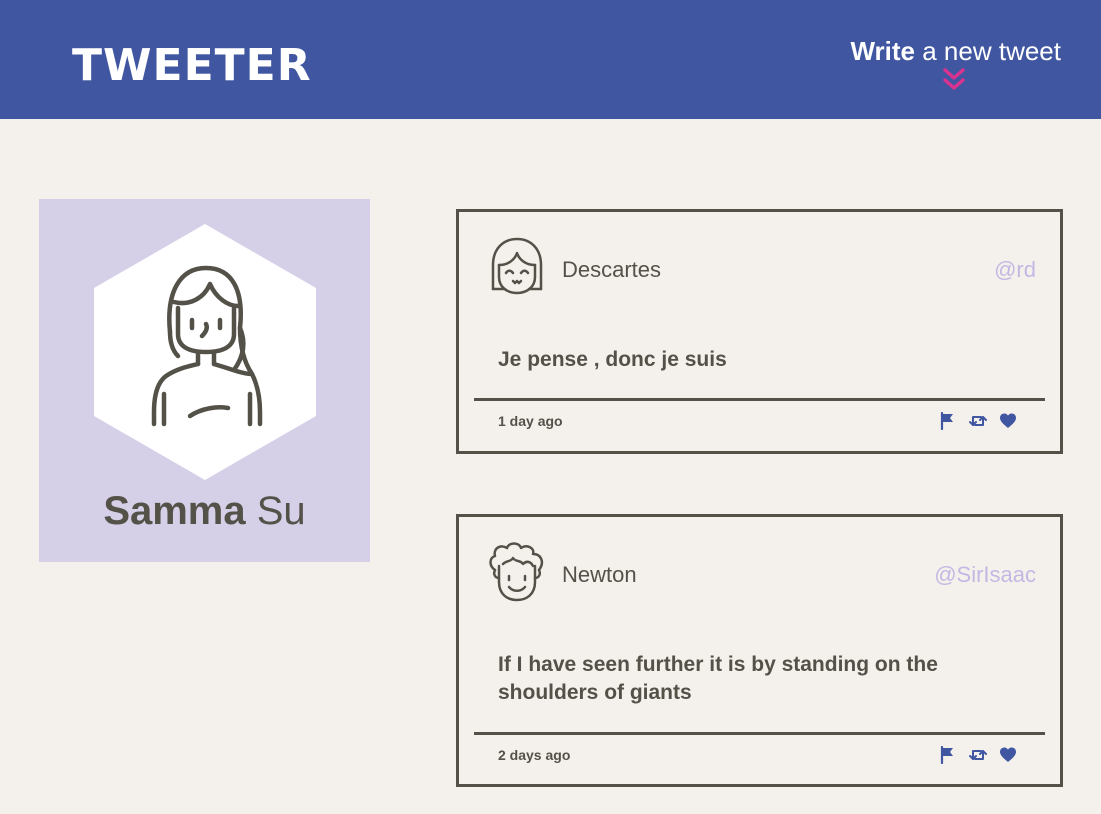  I want to click on compose-label-bold: Write, so click(883, 51).